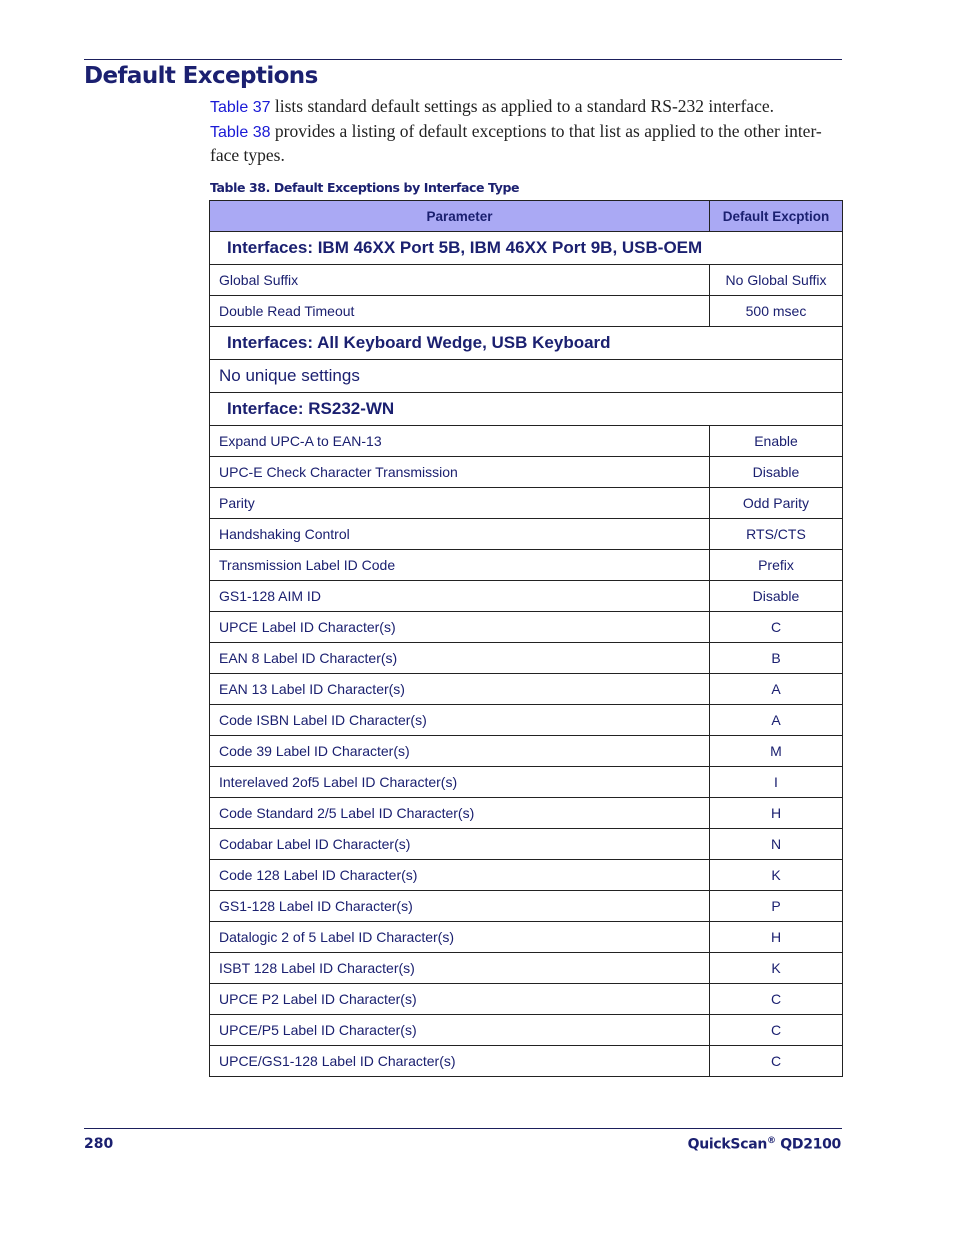  I want to click on table-row: Global Suffix No Global Suffix, so click(526, 280).